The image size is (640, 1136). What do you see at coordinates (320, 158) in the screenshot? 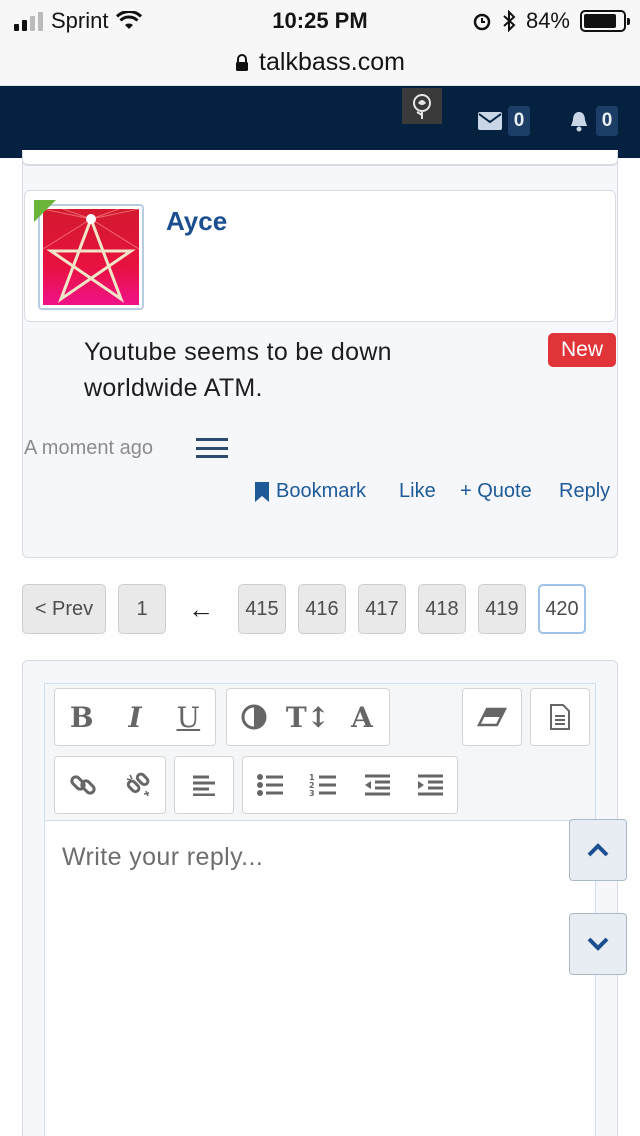
I see `previous-post-edge` at bounding box center [320, 158].